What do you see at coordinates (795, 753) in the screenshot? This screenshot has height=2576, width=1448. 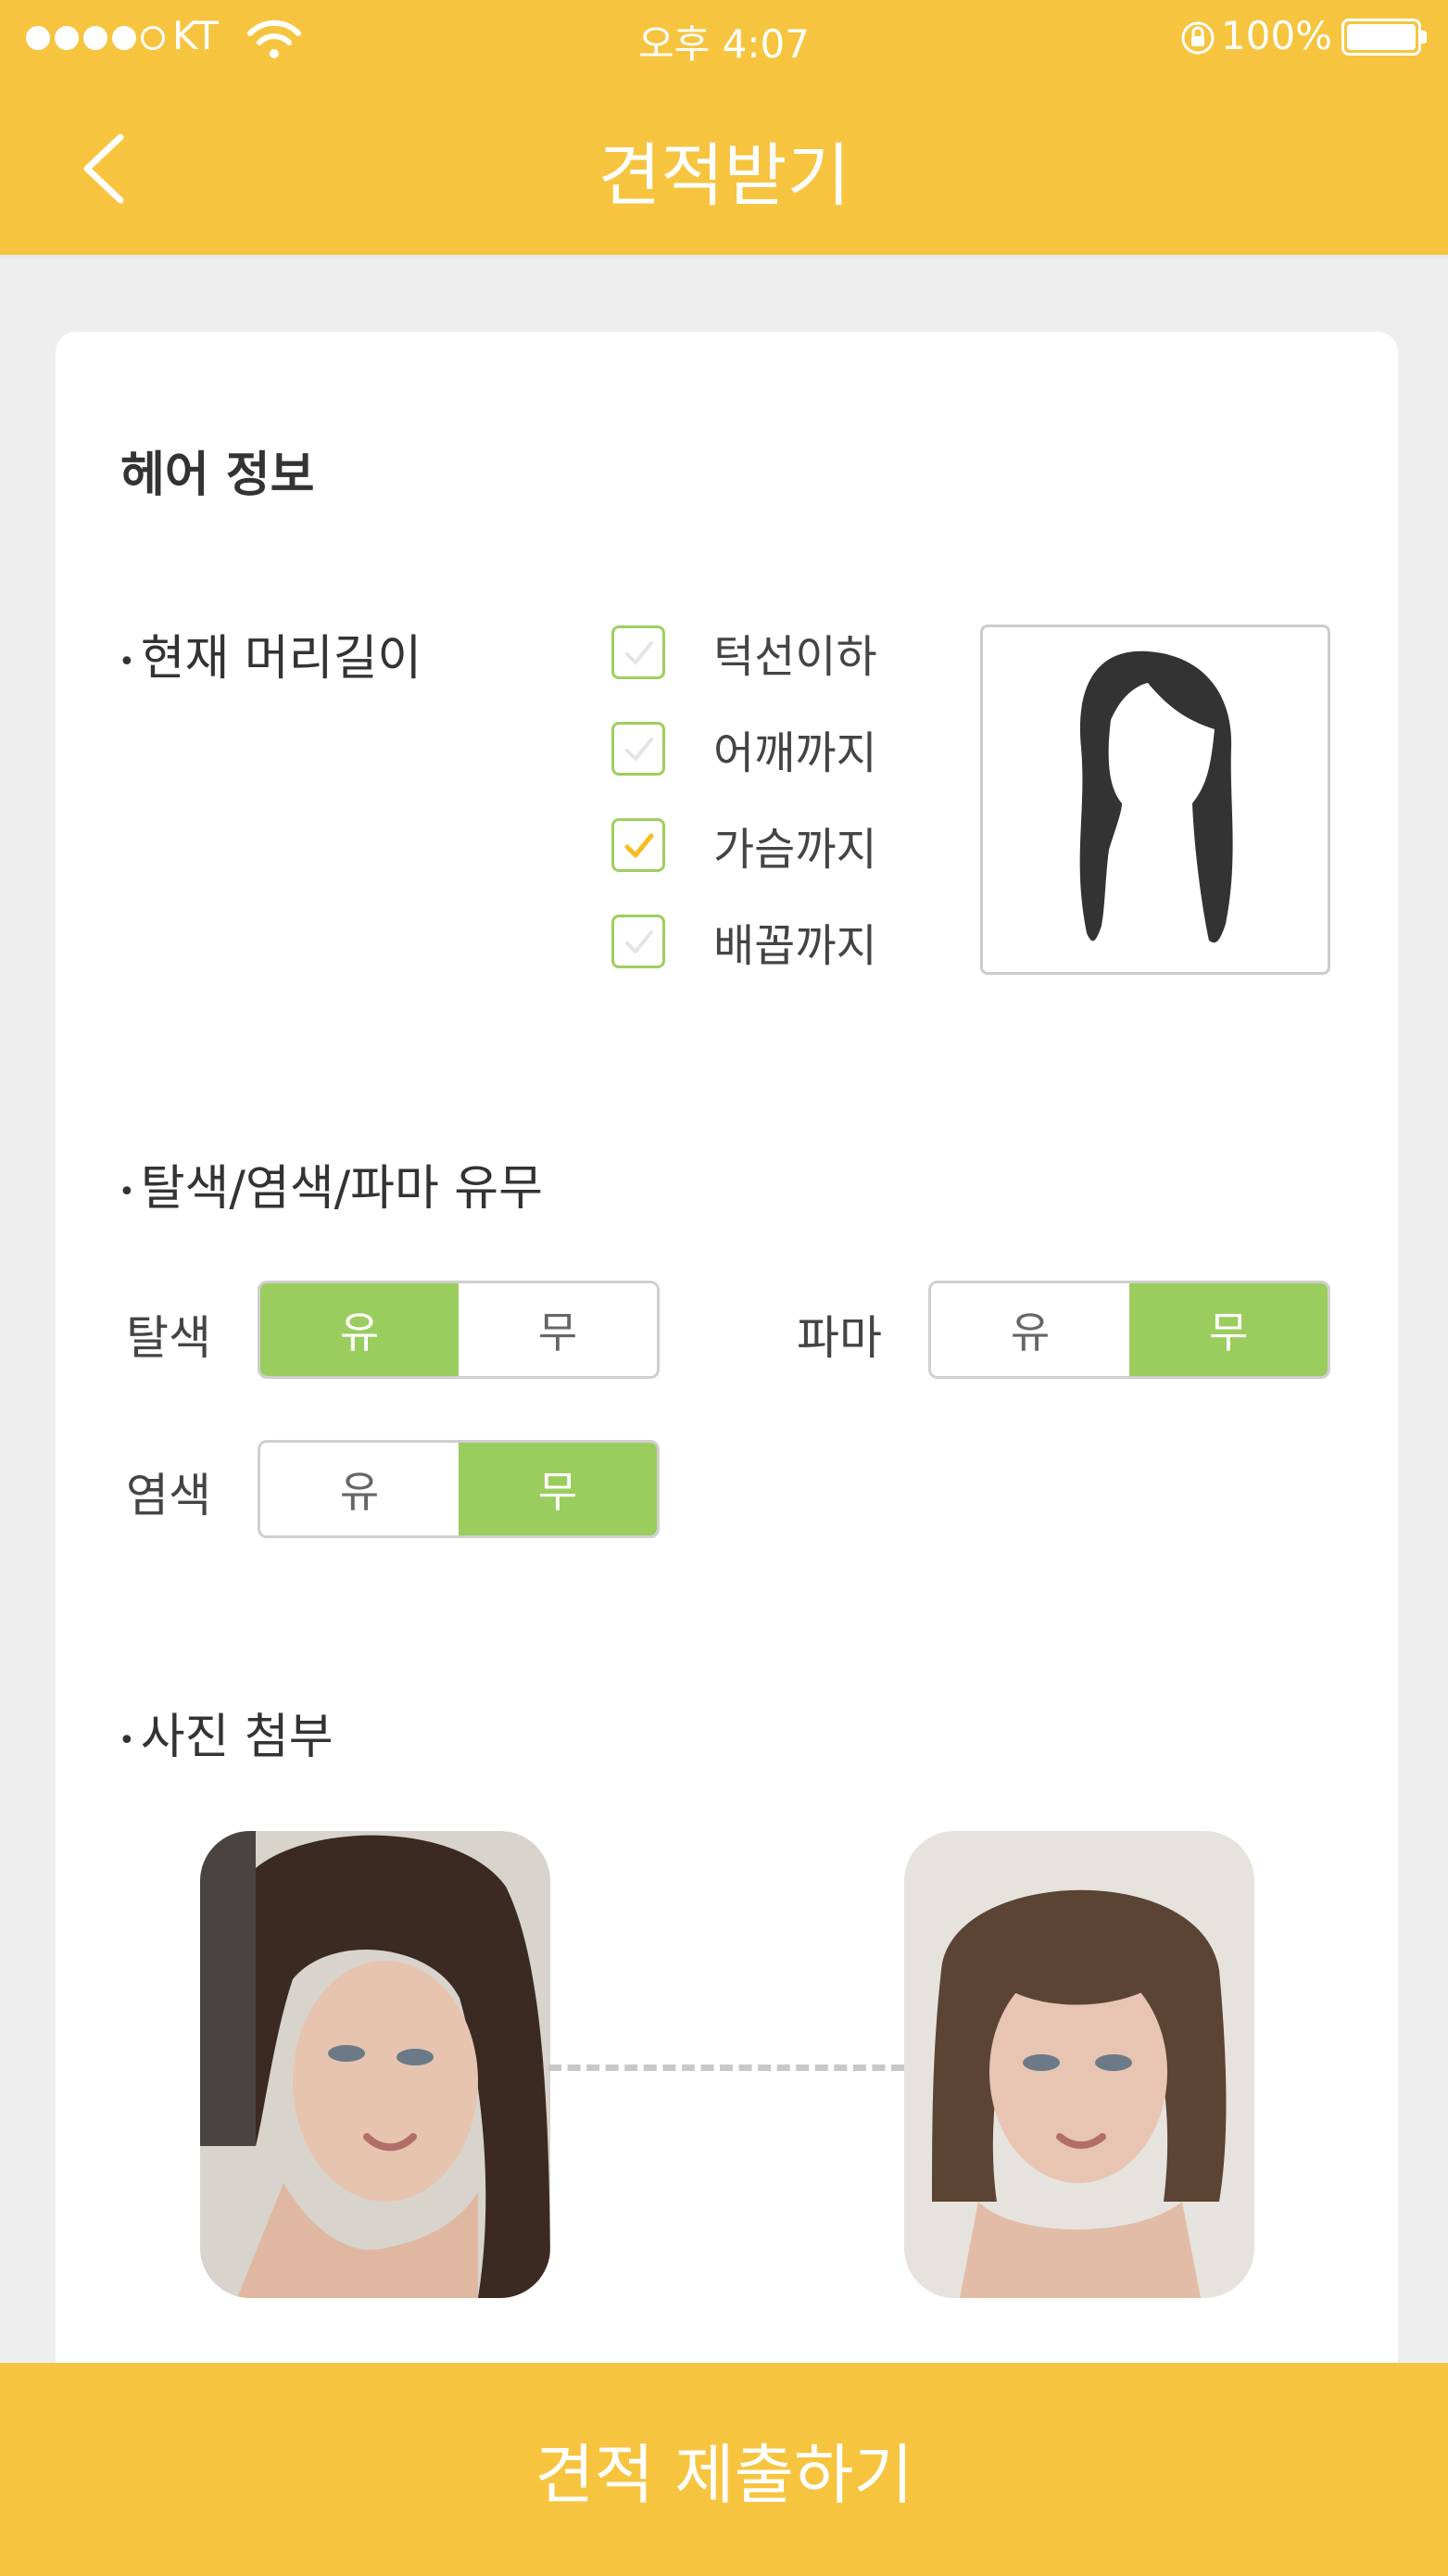 I see `option-label: 어깨까지` at bounding box center [795, 753].